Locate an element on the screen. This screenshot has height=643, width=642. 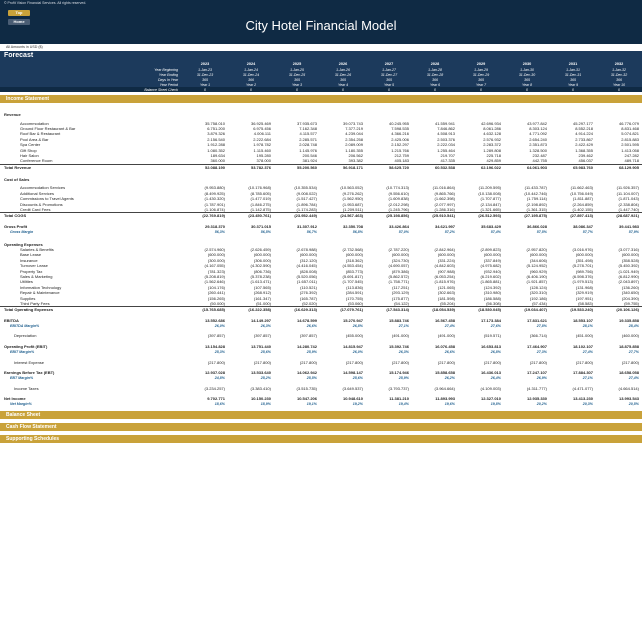
depreciation-row-cell: (519.571) is located at coordinates (492, 336).